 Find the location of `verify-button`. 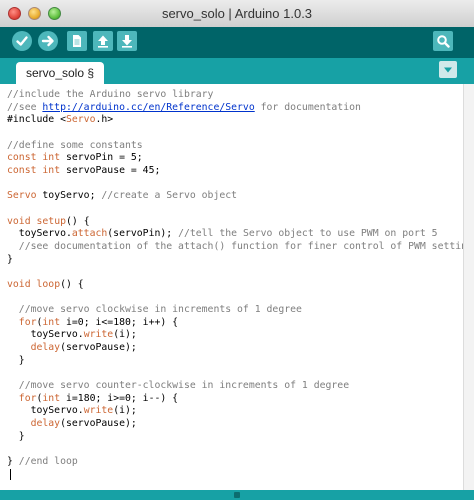

verify-button is located at coordinates (22, 41).